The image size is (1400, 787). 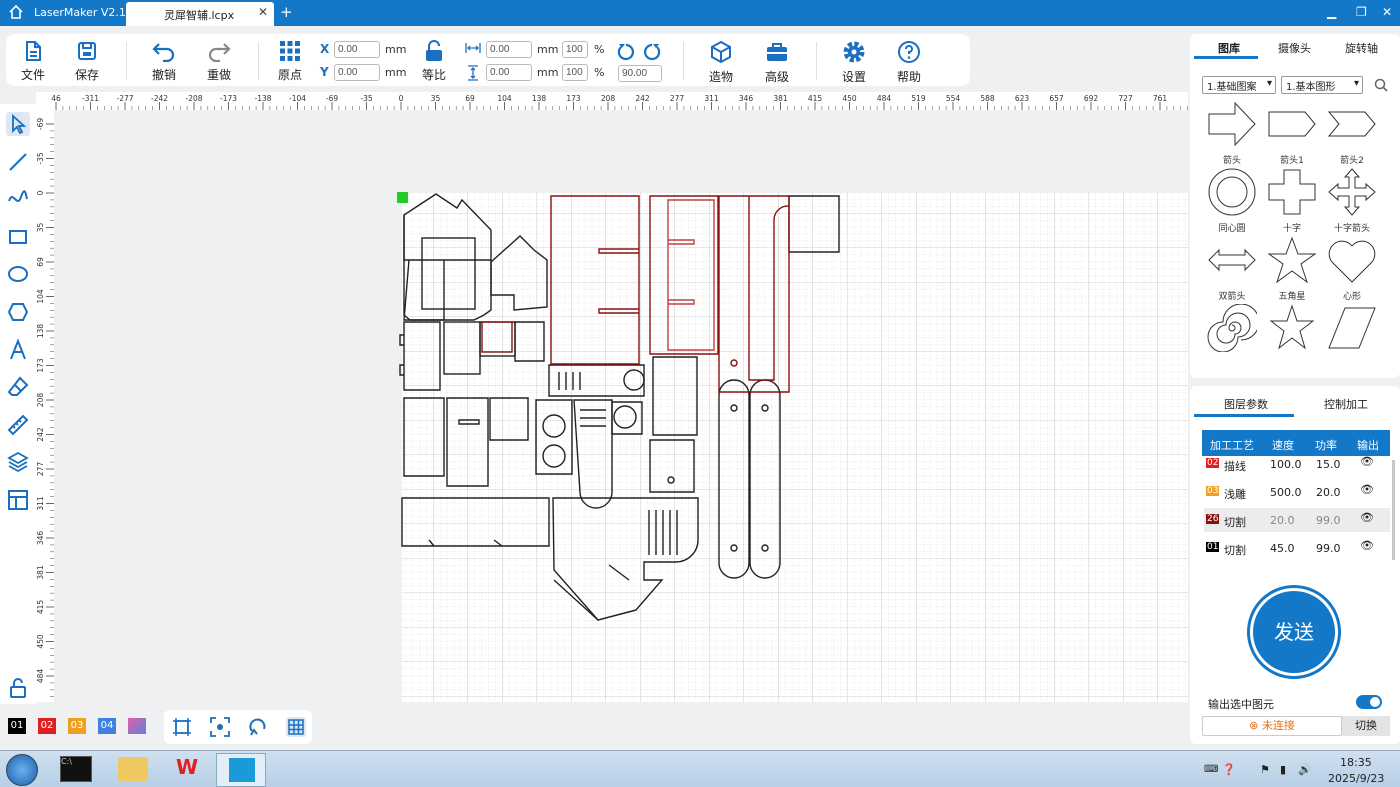 What do you see at coordinates (296, 727) in the screenshot?
I see `grid-toggle-icon` at bounding box center [296, 727].